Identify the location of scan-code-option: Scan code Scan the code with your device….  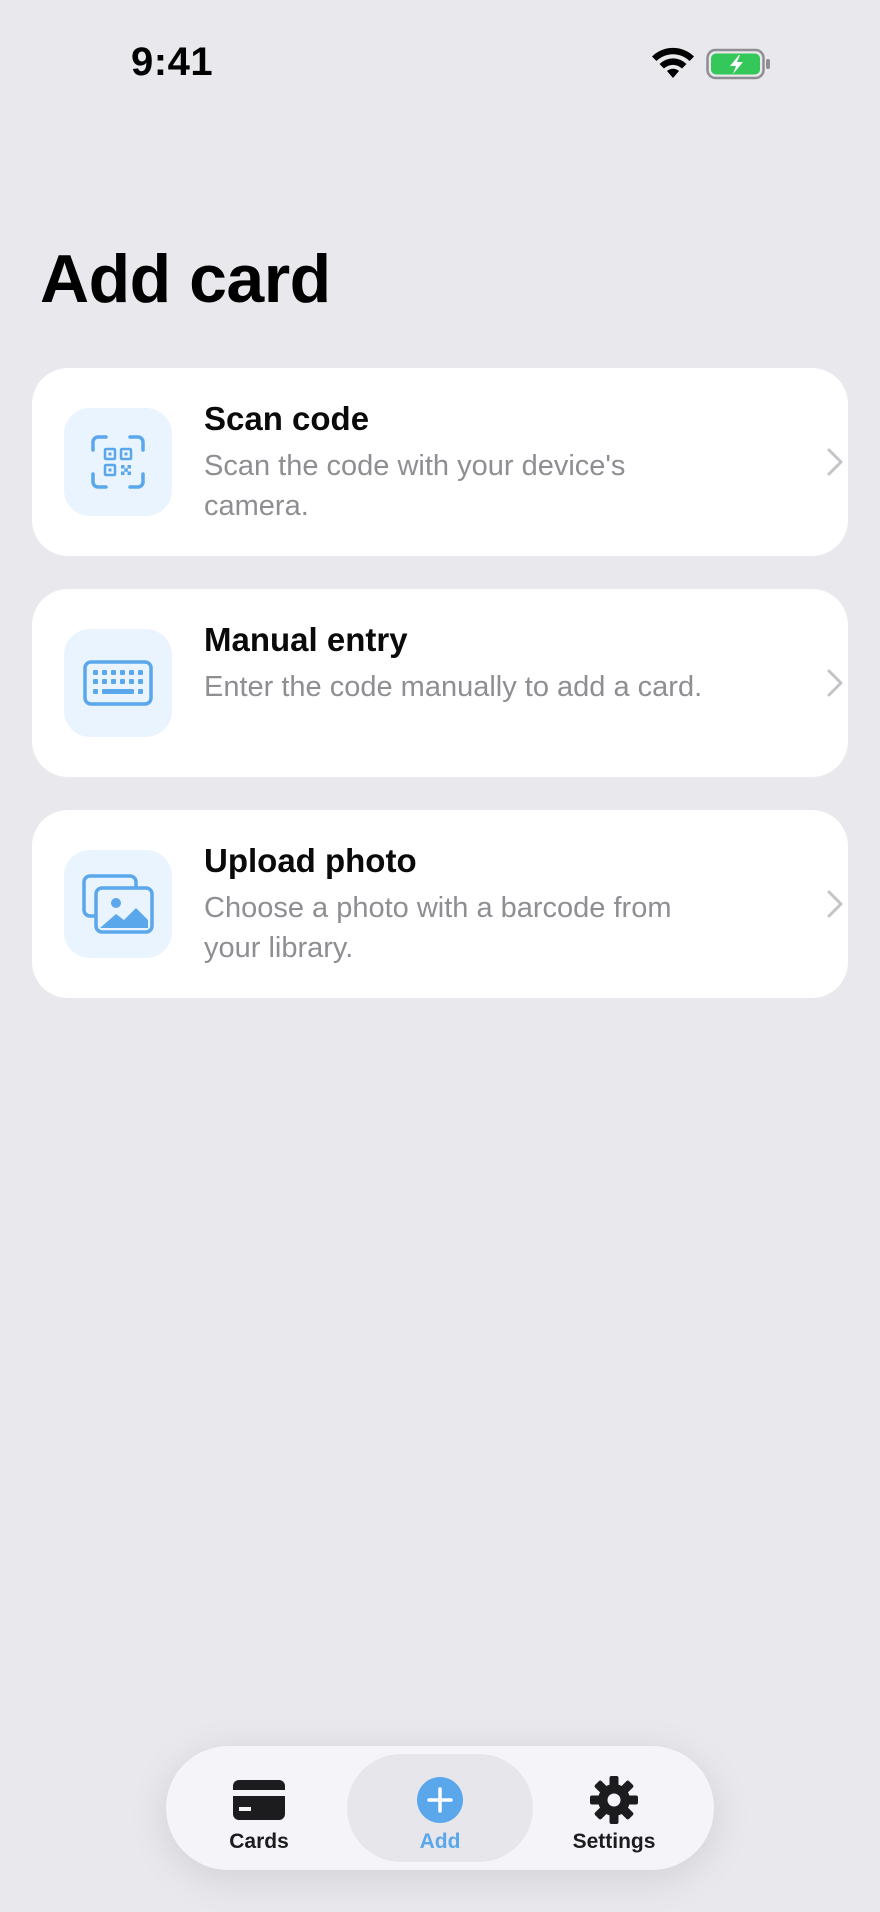
(440, 462).